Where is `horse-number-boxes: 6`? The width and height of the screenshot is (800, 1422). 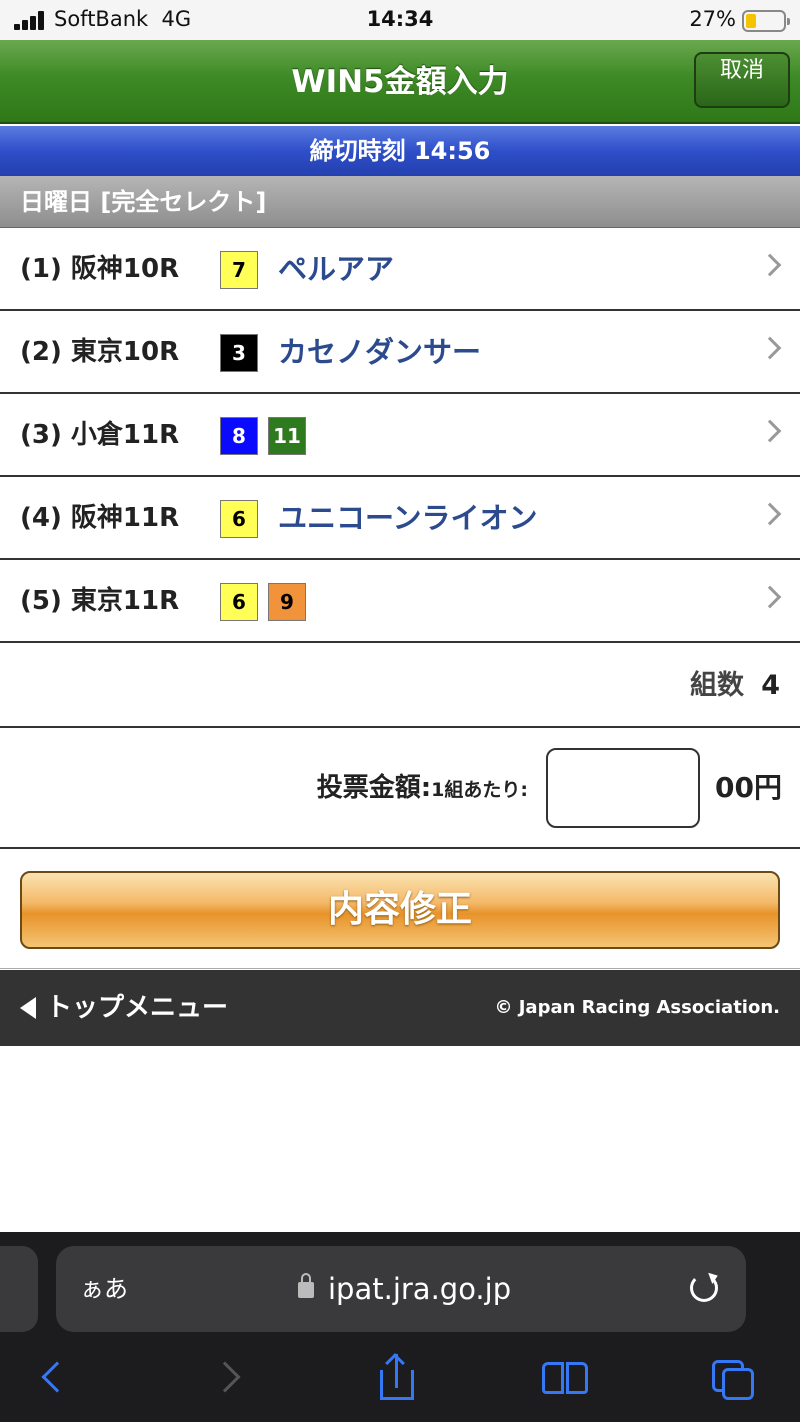
horse-number-boxes: 6 is located at coordinates (239, 519).